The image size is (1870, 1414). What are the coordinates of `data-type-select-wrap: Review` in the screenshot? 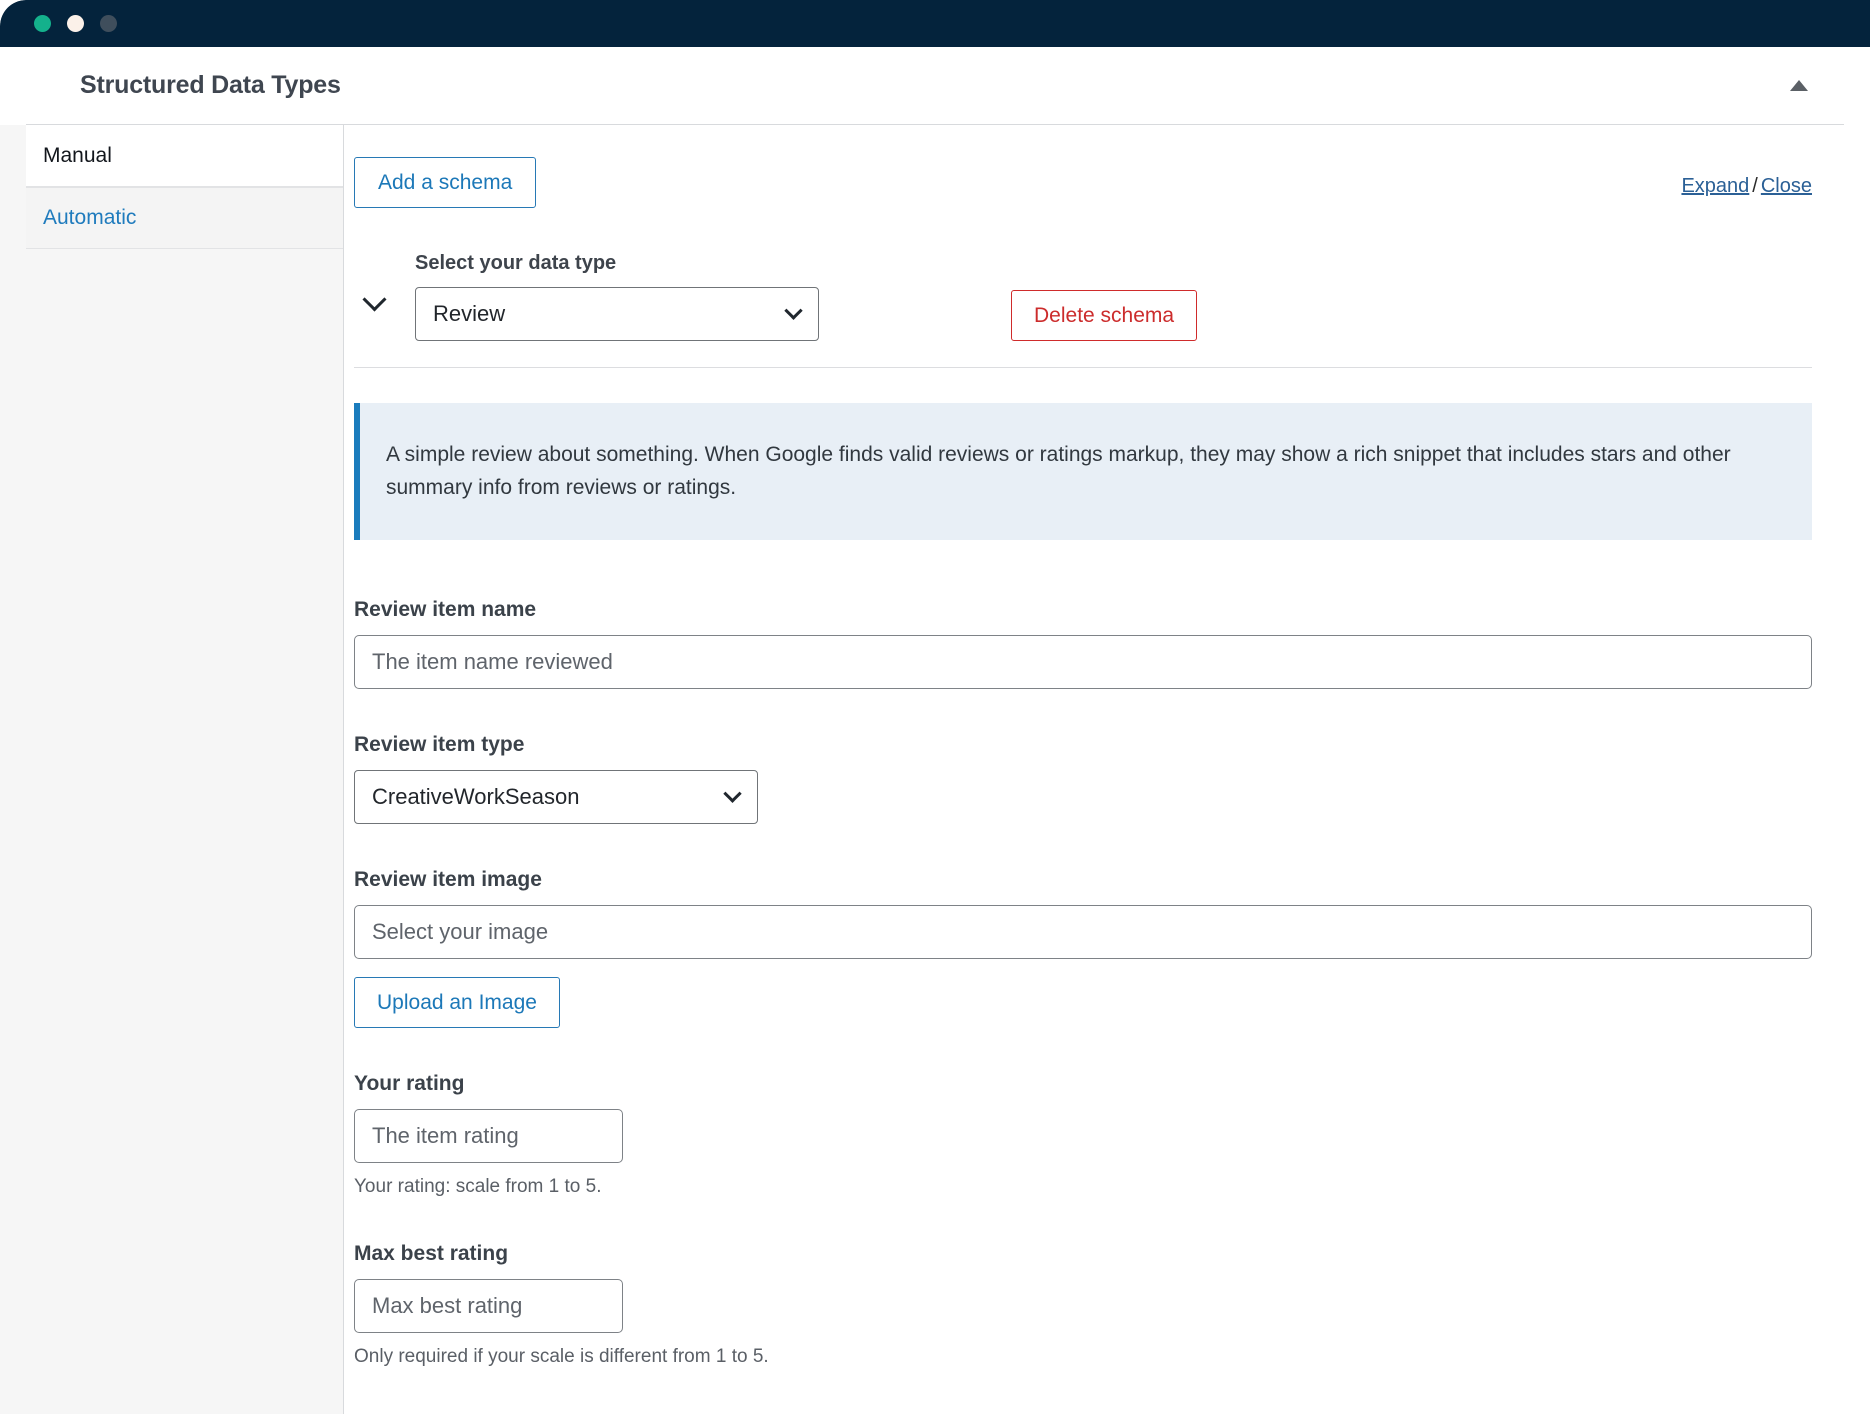 It's located at (617, 314).